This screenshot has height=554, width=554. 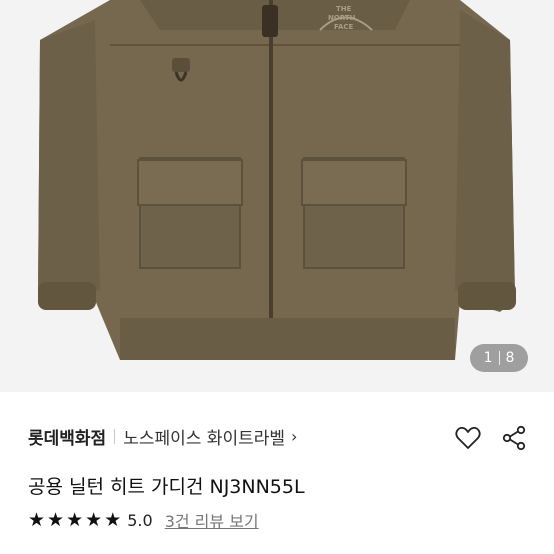 I want to click on store-divider, so click(x=115, y=436).